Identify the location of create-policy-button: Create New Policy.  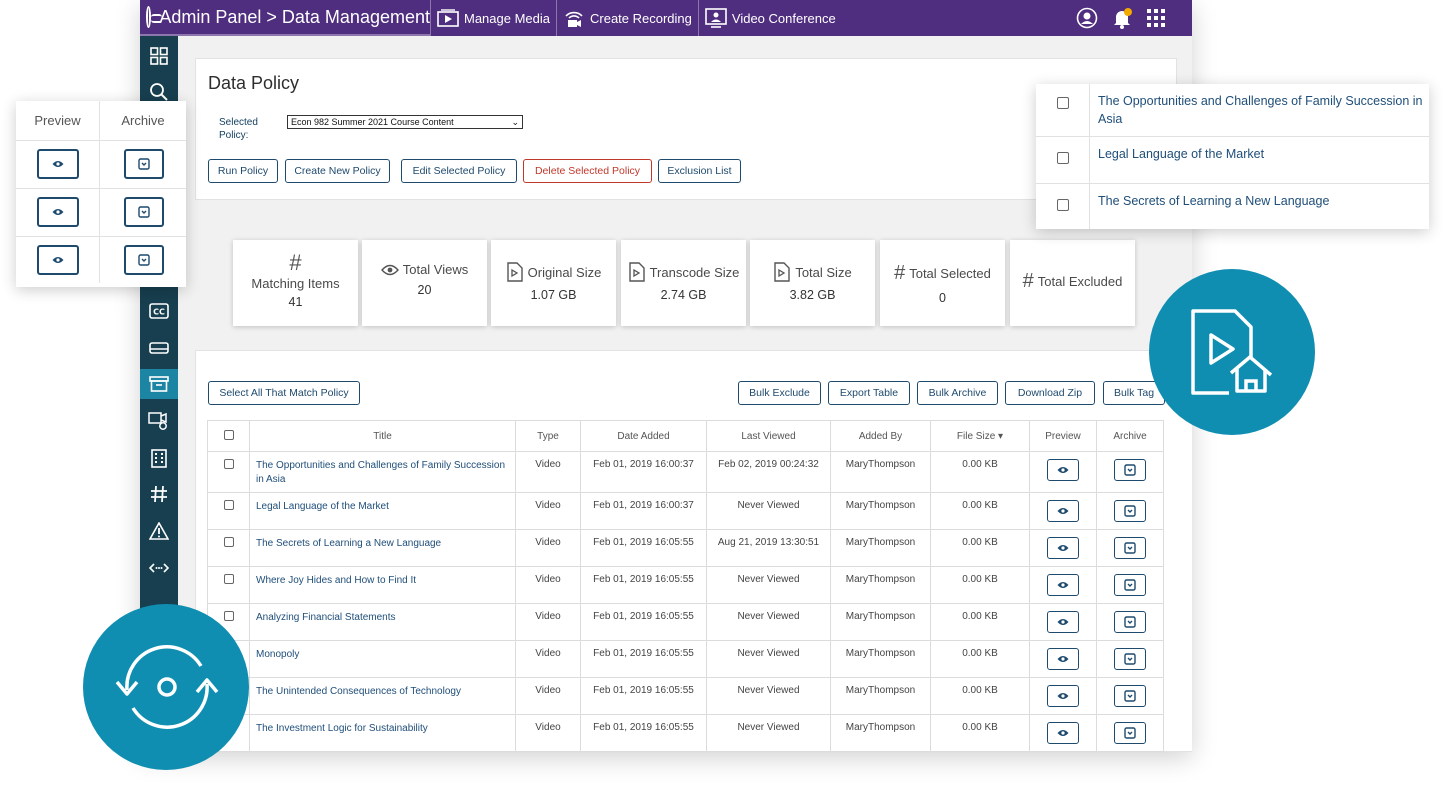
(337, 171).